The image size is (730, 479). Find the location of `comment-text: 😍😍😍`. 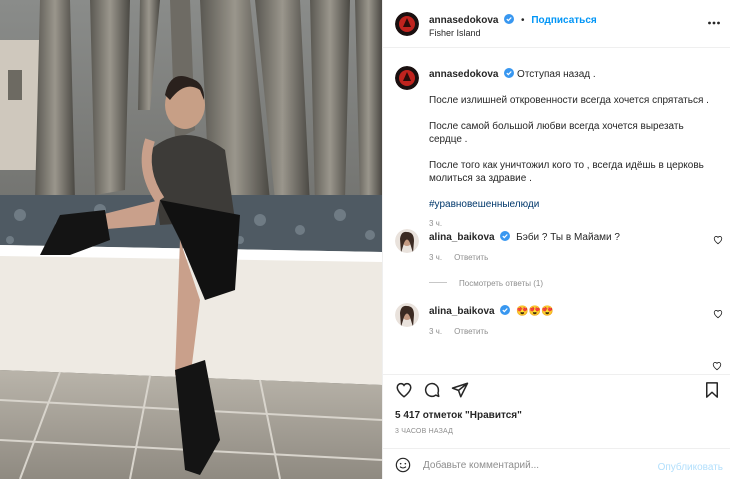

comment-text: 😍😍😍 is located at coordinates (535, 311).